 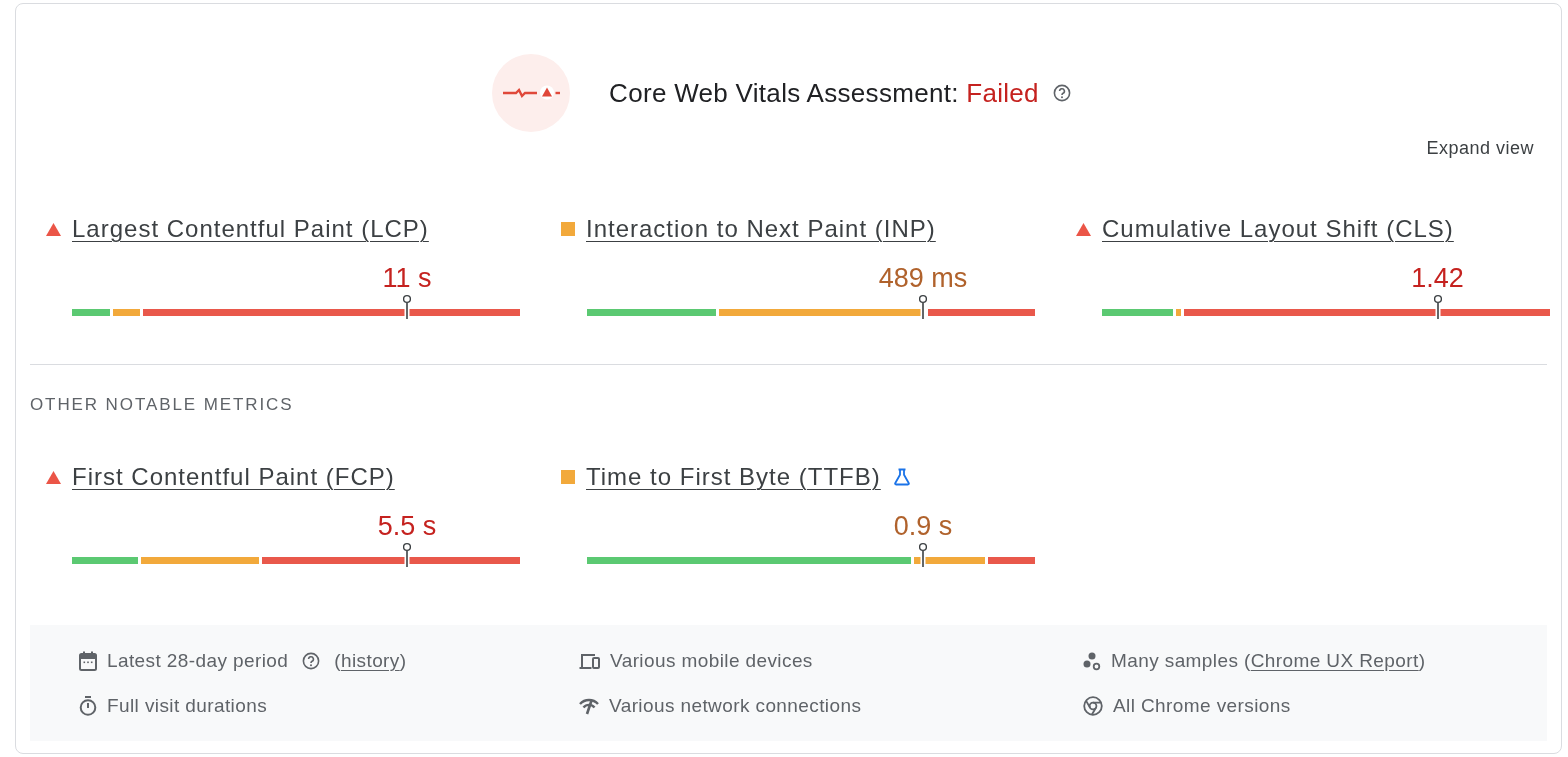 I want to click on info-text: Many samples (Chrome UX Report), so click(x=1268, y=661).